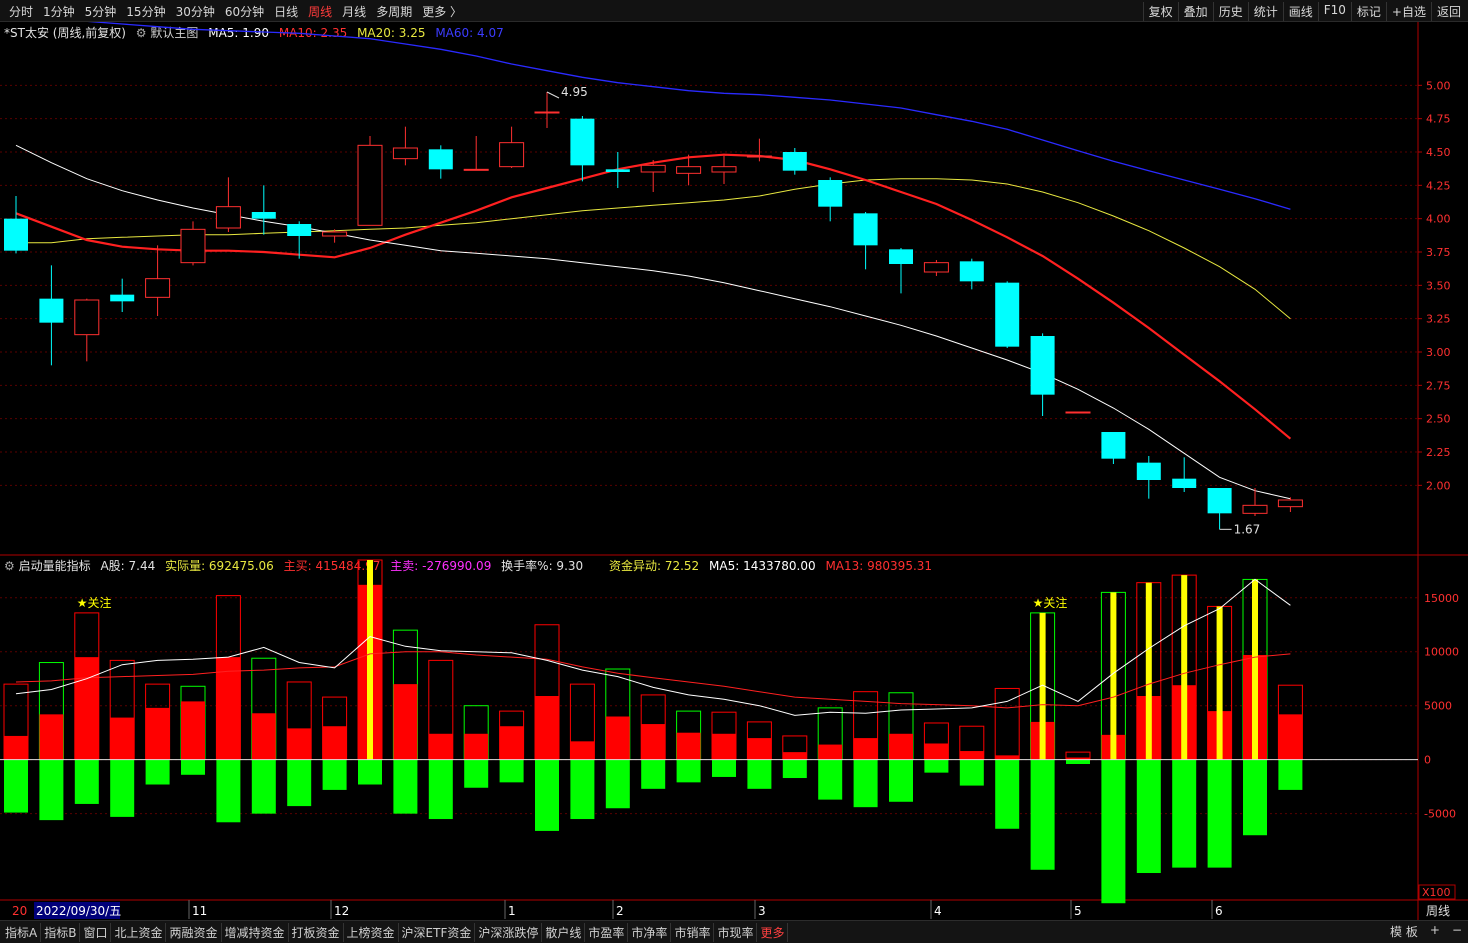 This screenshot has height=943, width=1468. What do you see at coordinates (139, 932) in the screenshot?
I see `indicator-button: 北上资金` at bounding box center [139, 932].